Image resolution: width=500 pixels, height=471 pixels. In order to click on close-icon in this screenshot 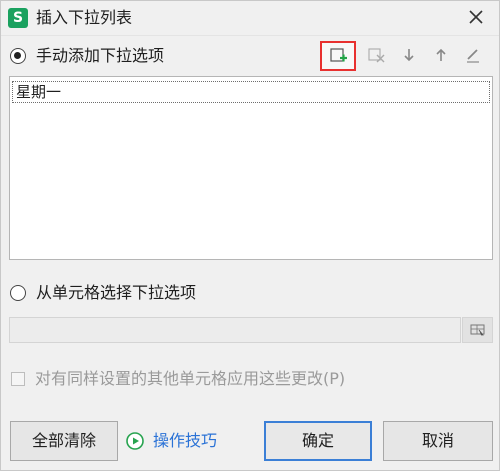, I will do `click(476, 17)`.